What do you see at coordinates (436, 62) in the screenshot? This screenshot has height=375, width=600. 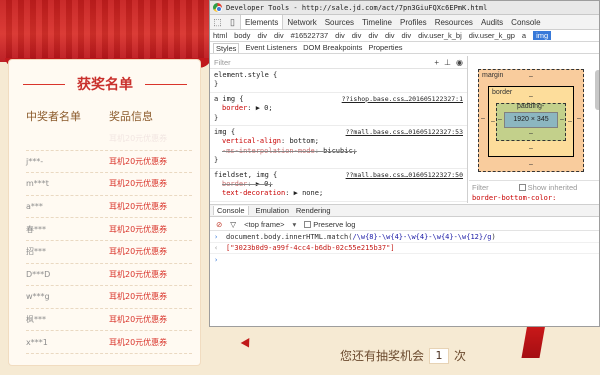 I see `new-rule-icon: +` at bounding box center [436, 62].